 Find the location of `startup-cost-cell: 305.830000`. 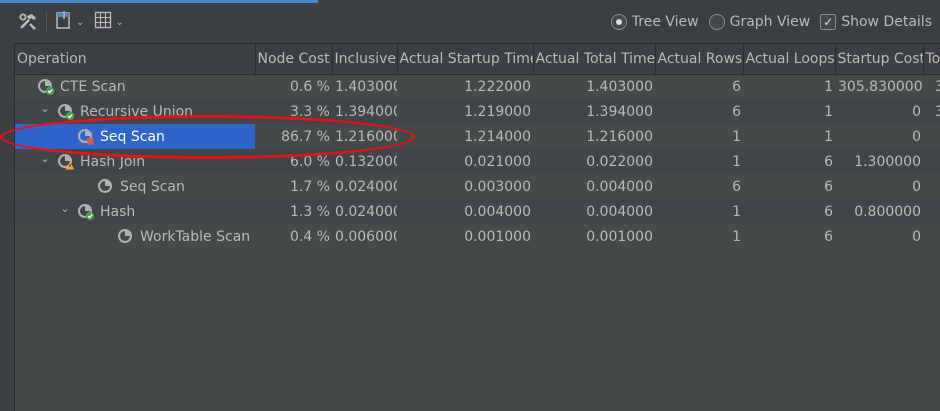

startup-cost-cell: 305.830000 is located at coordinates (879, 86).